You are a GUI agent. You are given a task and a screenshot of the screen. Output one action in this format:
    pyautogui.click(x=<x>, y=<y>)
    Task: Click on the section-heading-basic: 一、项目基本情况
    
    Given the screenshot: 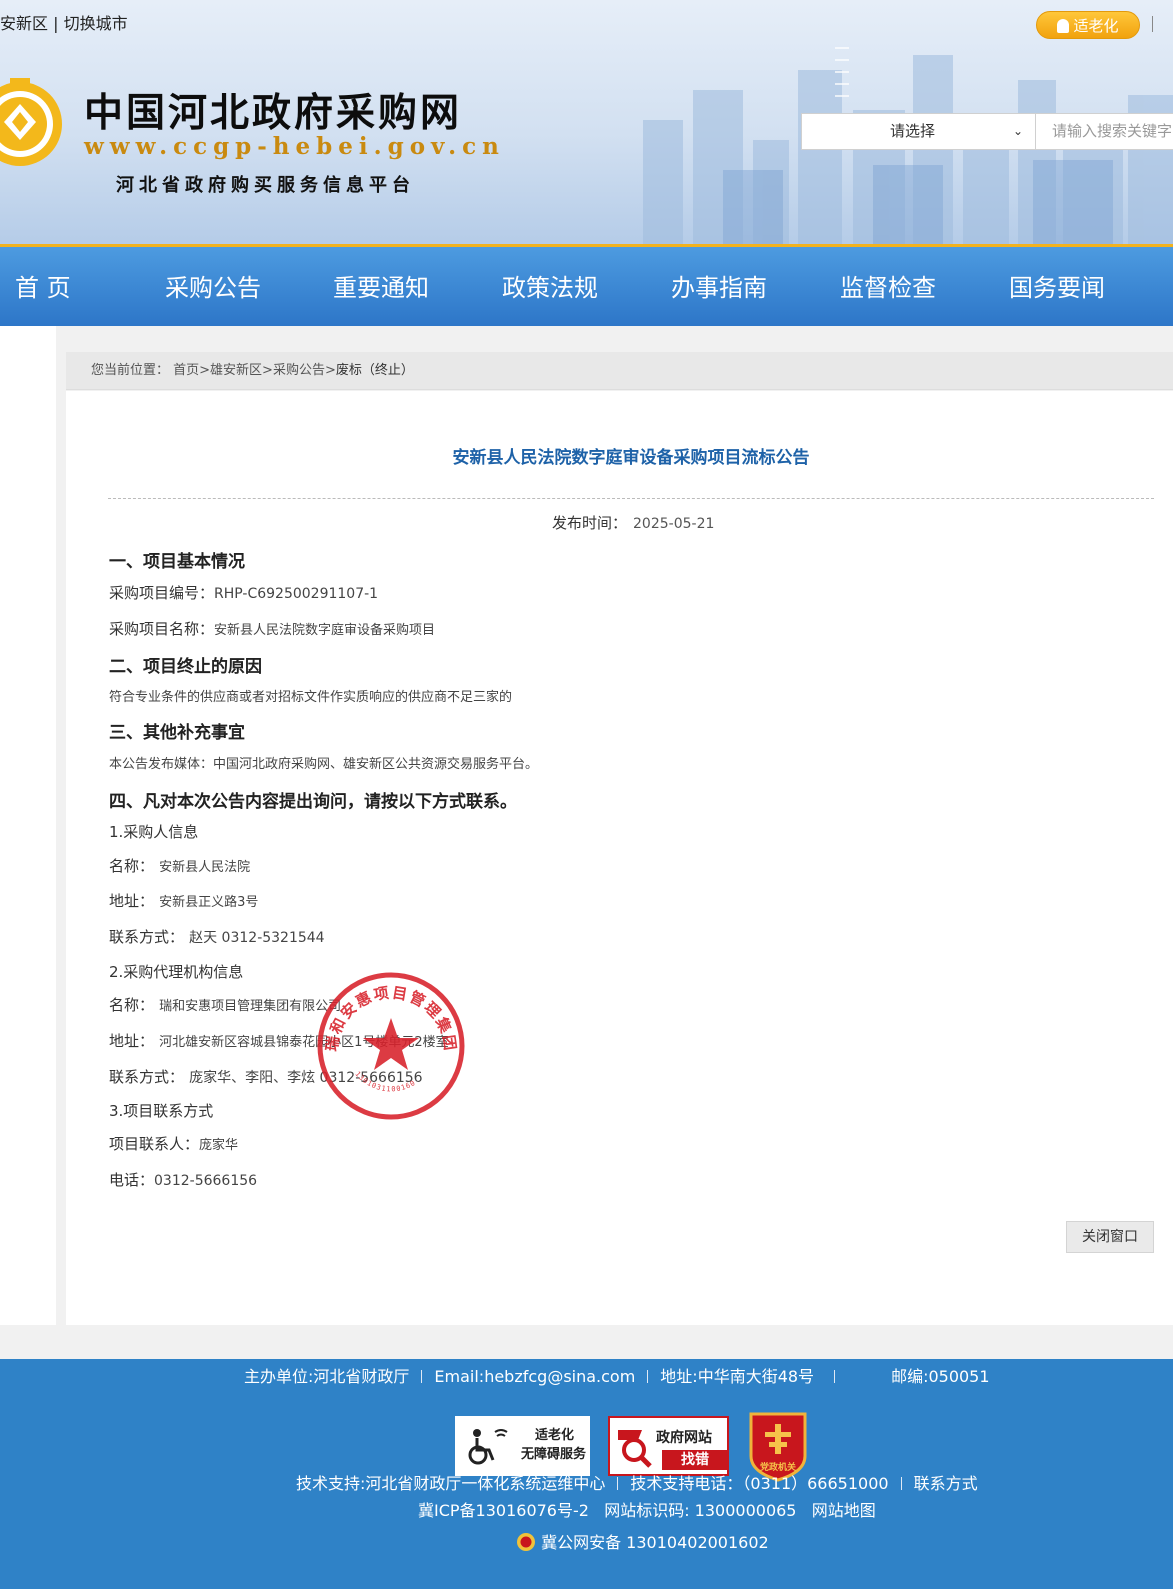 What is the action you would take?
    pyautogui.click(x=177, y=562)
    